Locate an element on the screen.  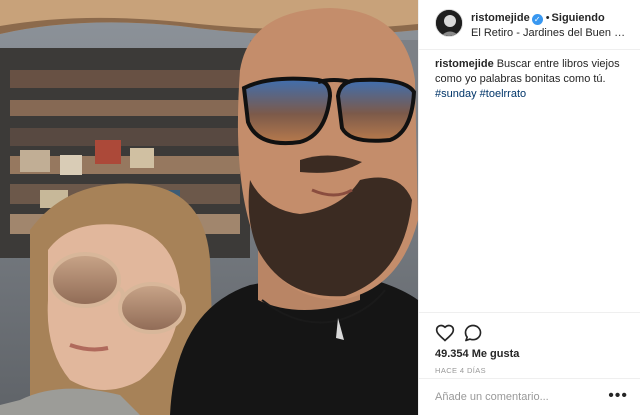
post-timestamp: HACE 4 DÍAS is located at coordinates (460, 370).